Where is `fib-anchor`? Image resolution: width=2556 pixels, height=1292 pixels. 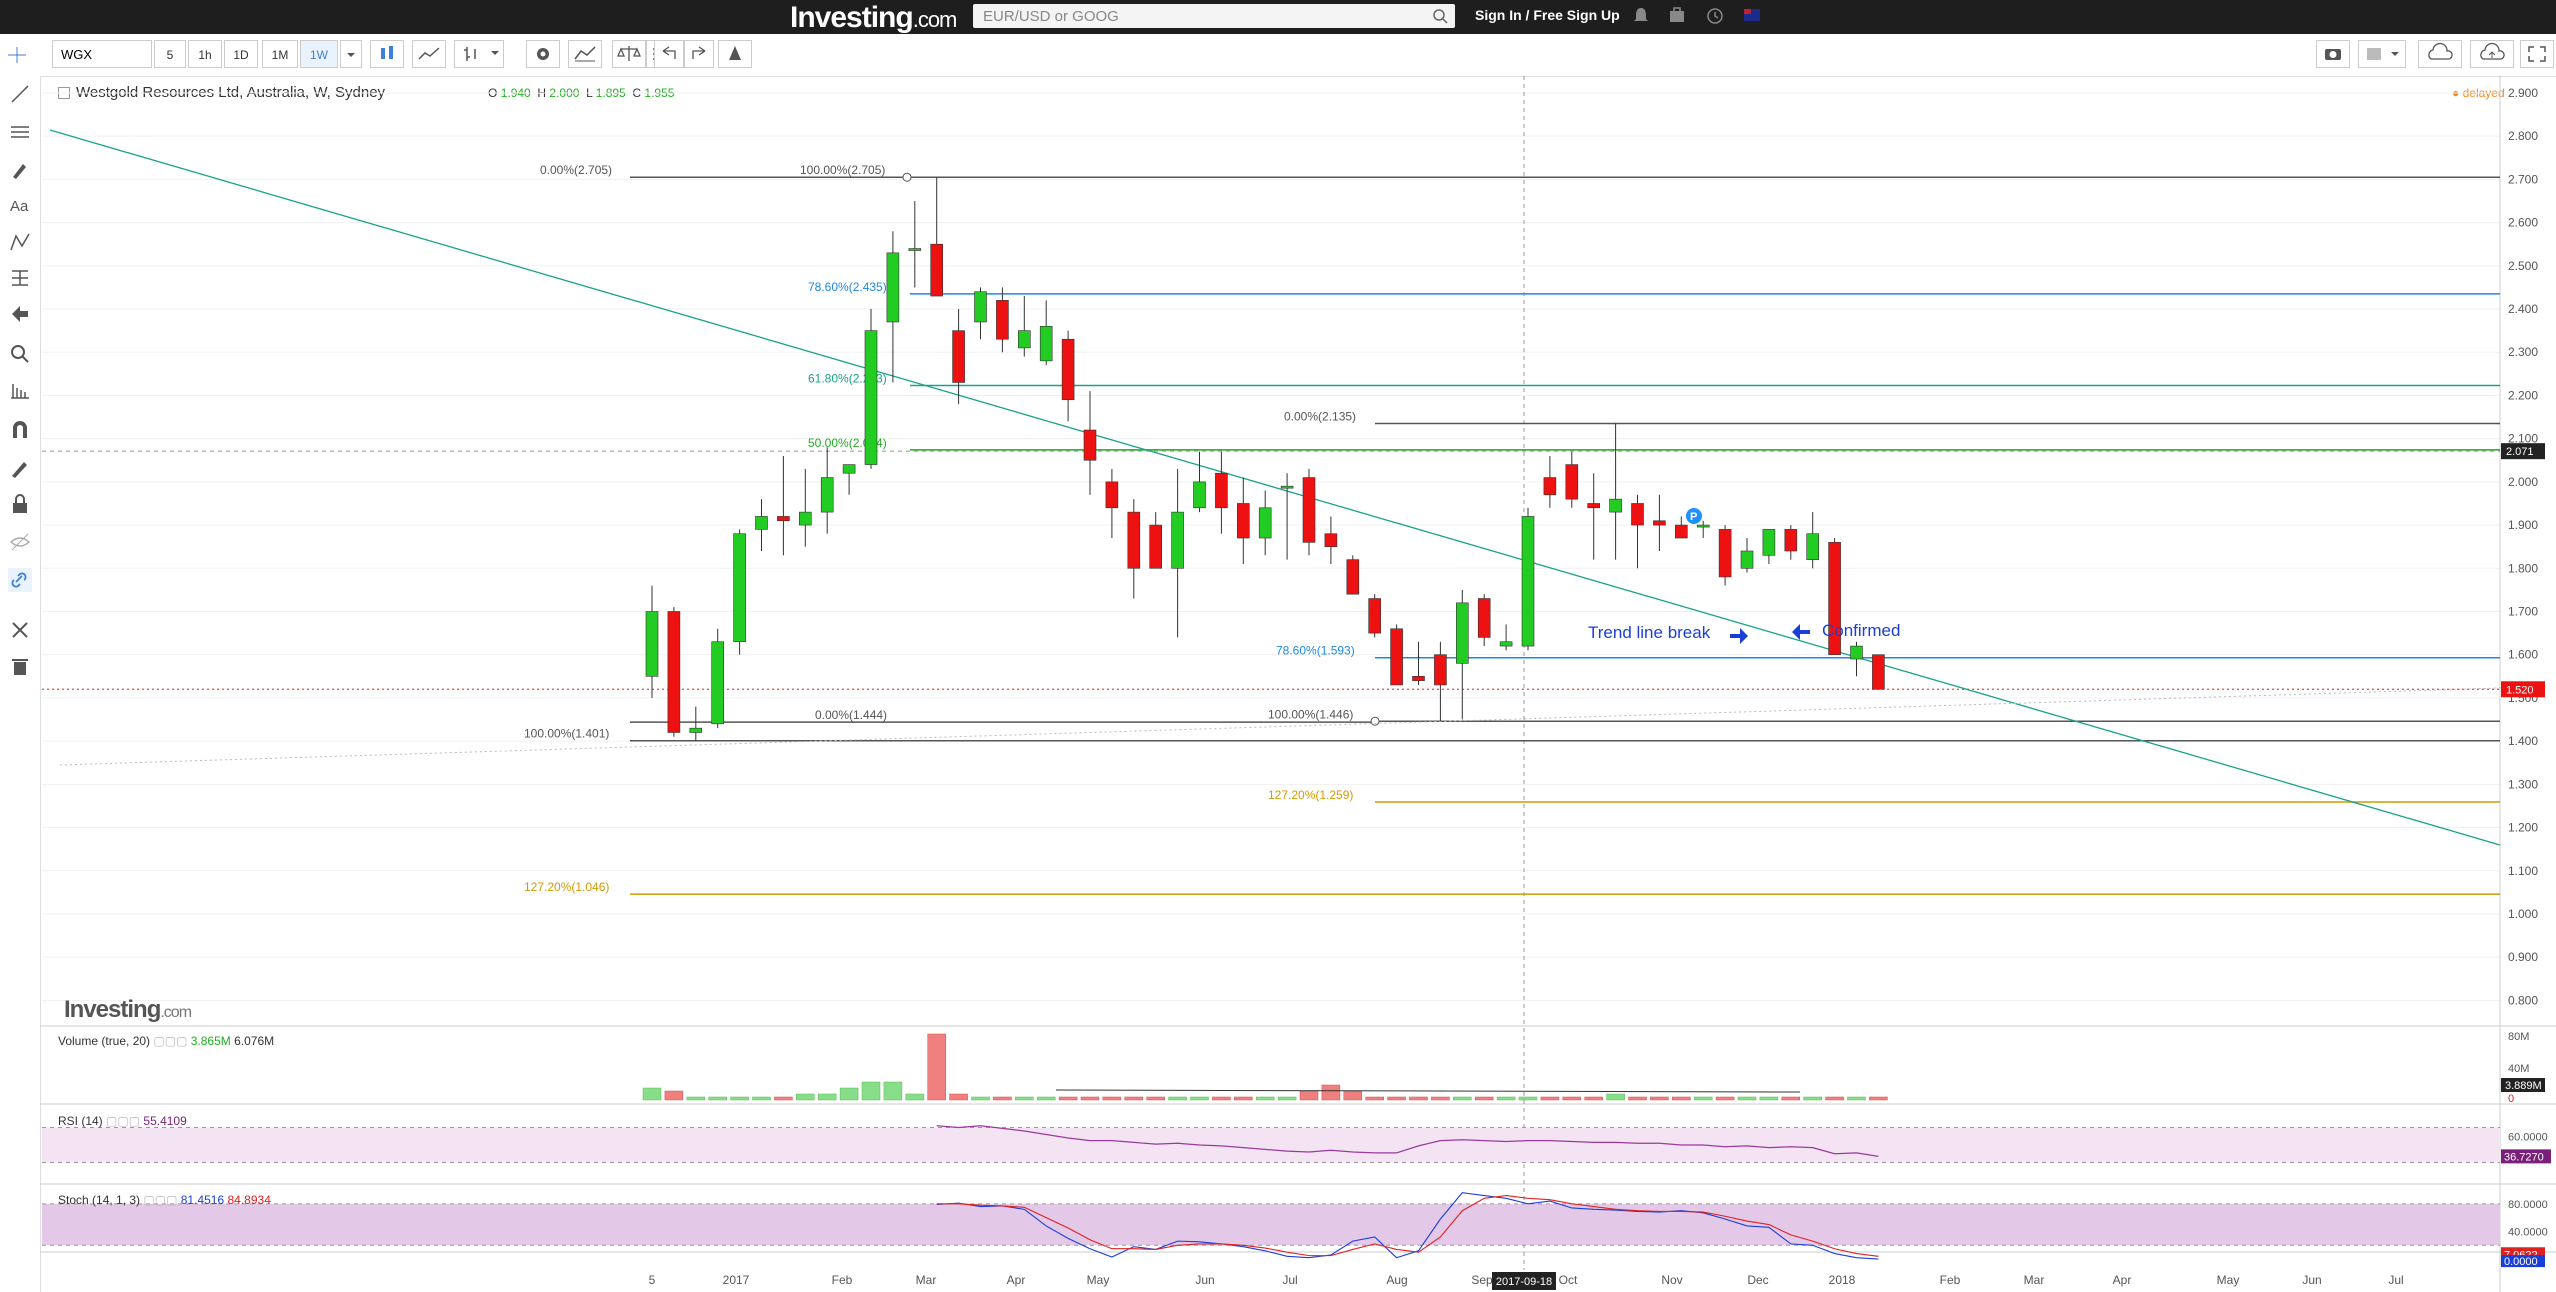 fib-anchor is located at coordinates (907, 177).